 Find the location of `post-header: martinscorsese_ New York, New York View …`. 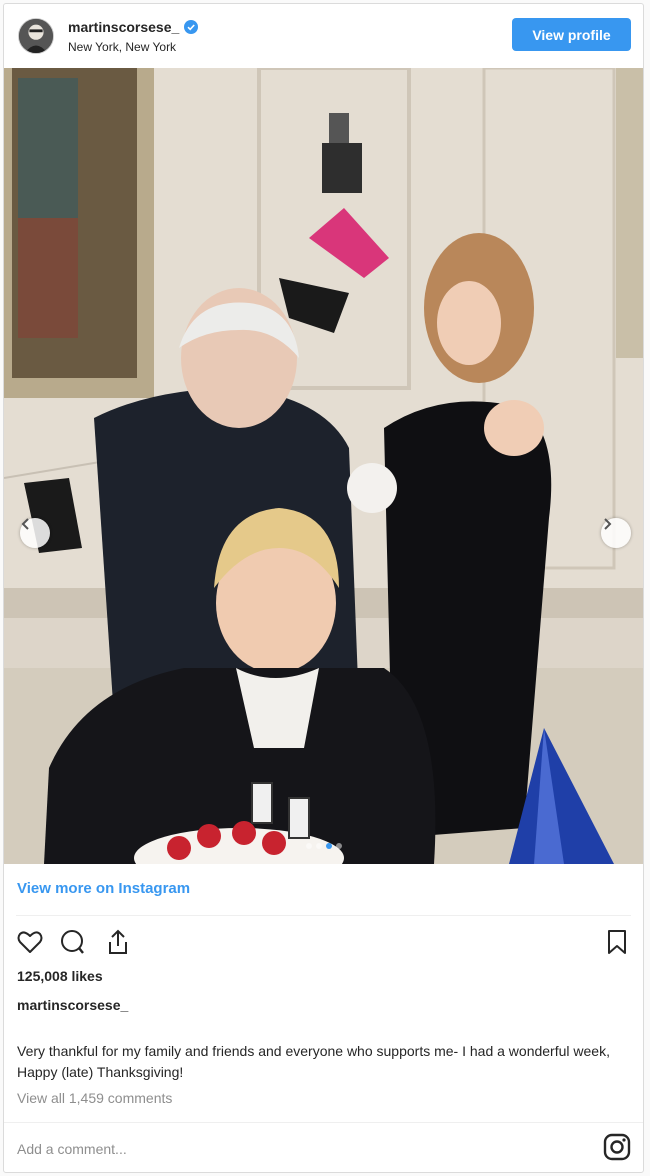

post-header: martinscorsese_ New York, New York View … is located at coordinates (323, 36).